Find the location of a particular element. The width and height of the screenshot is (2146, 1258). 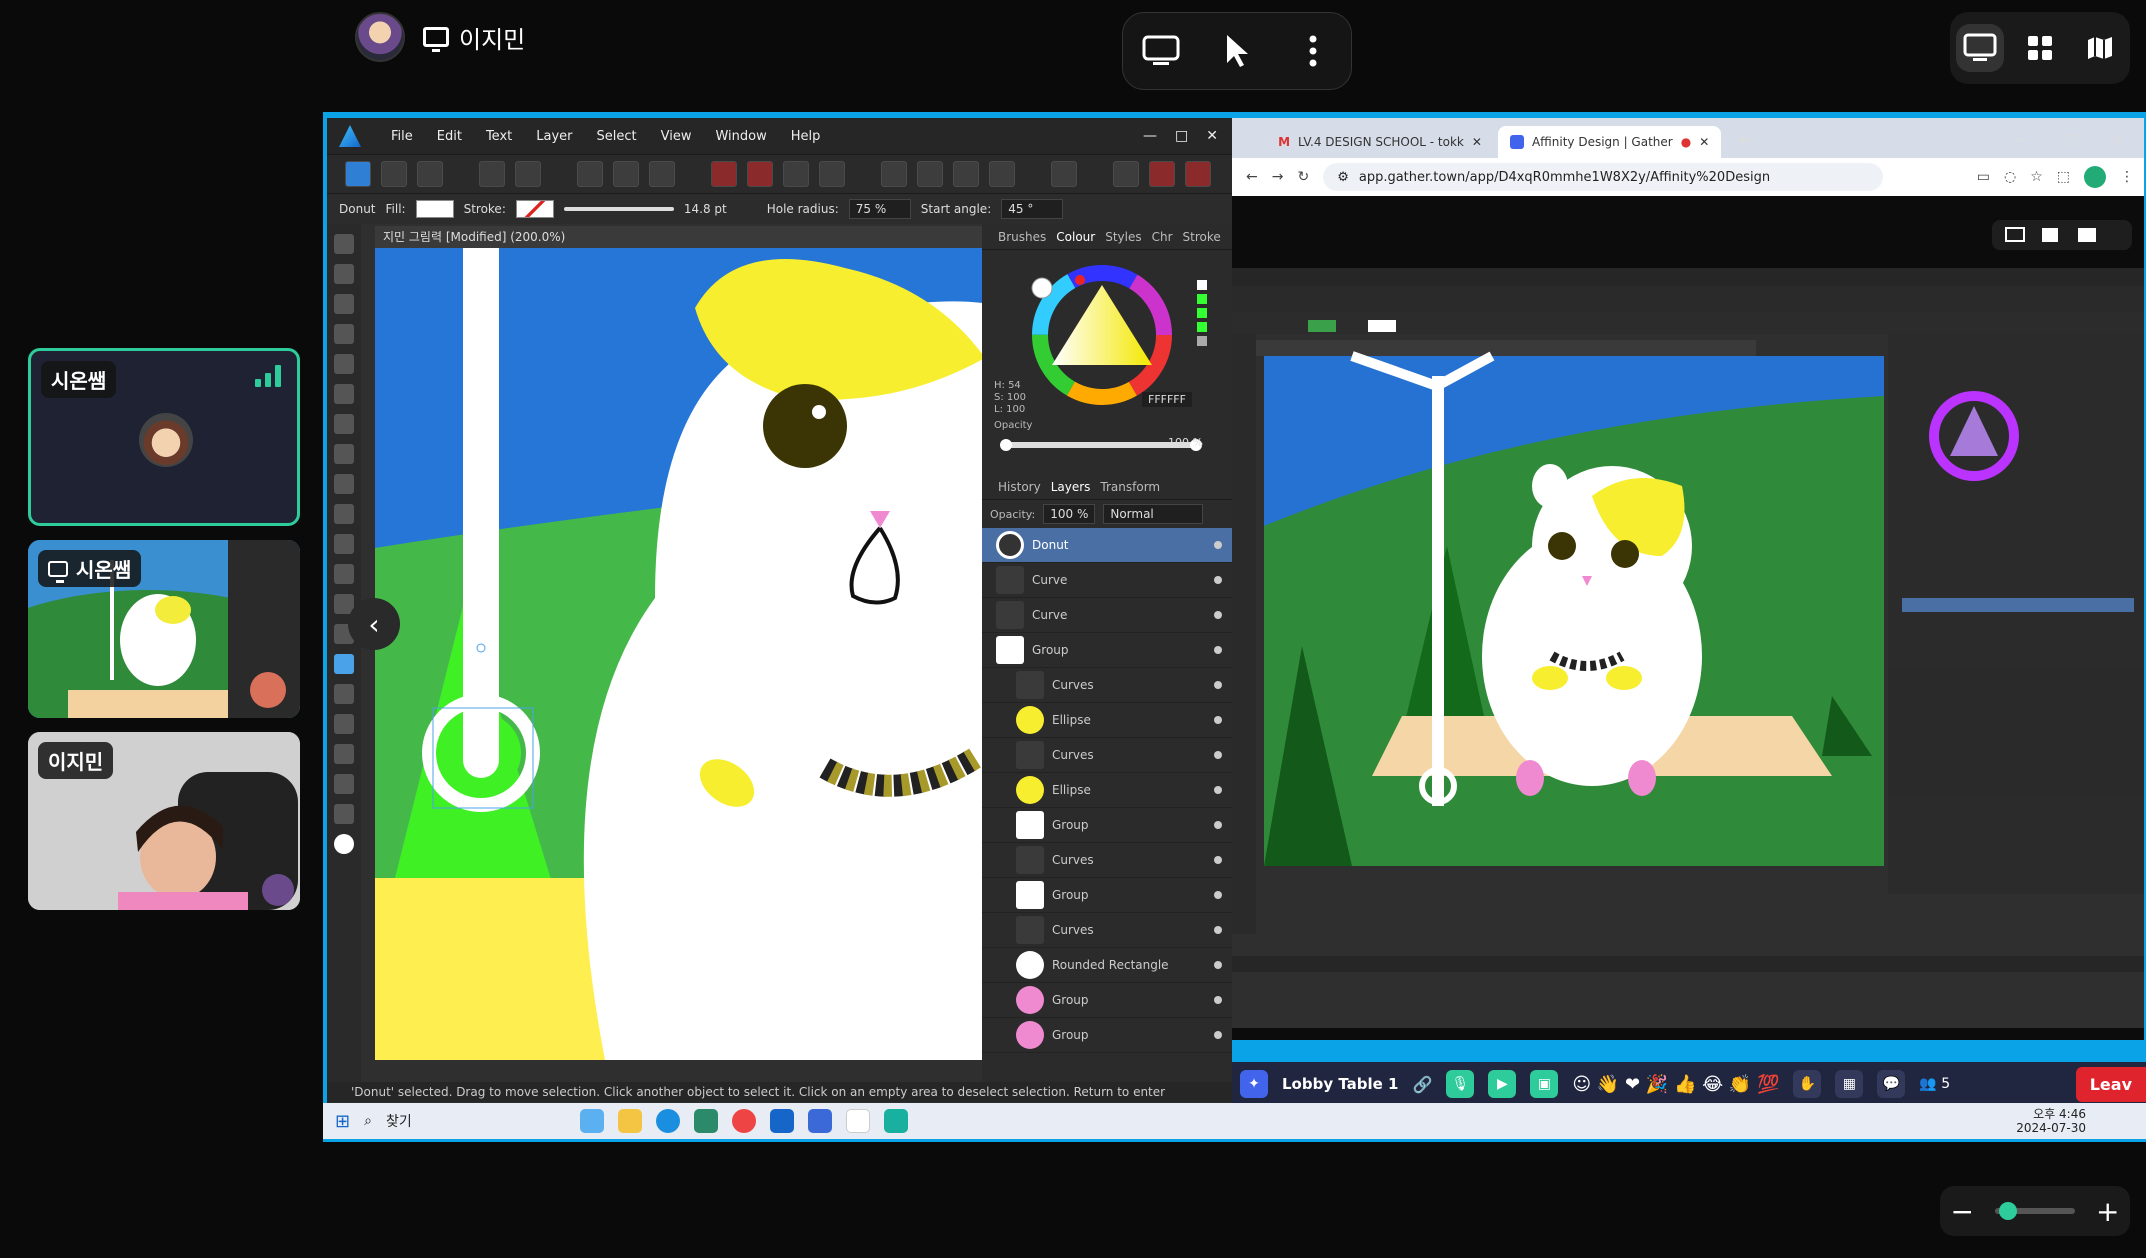

menu-window: Window is located at coordinates (740, 136).